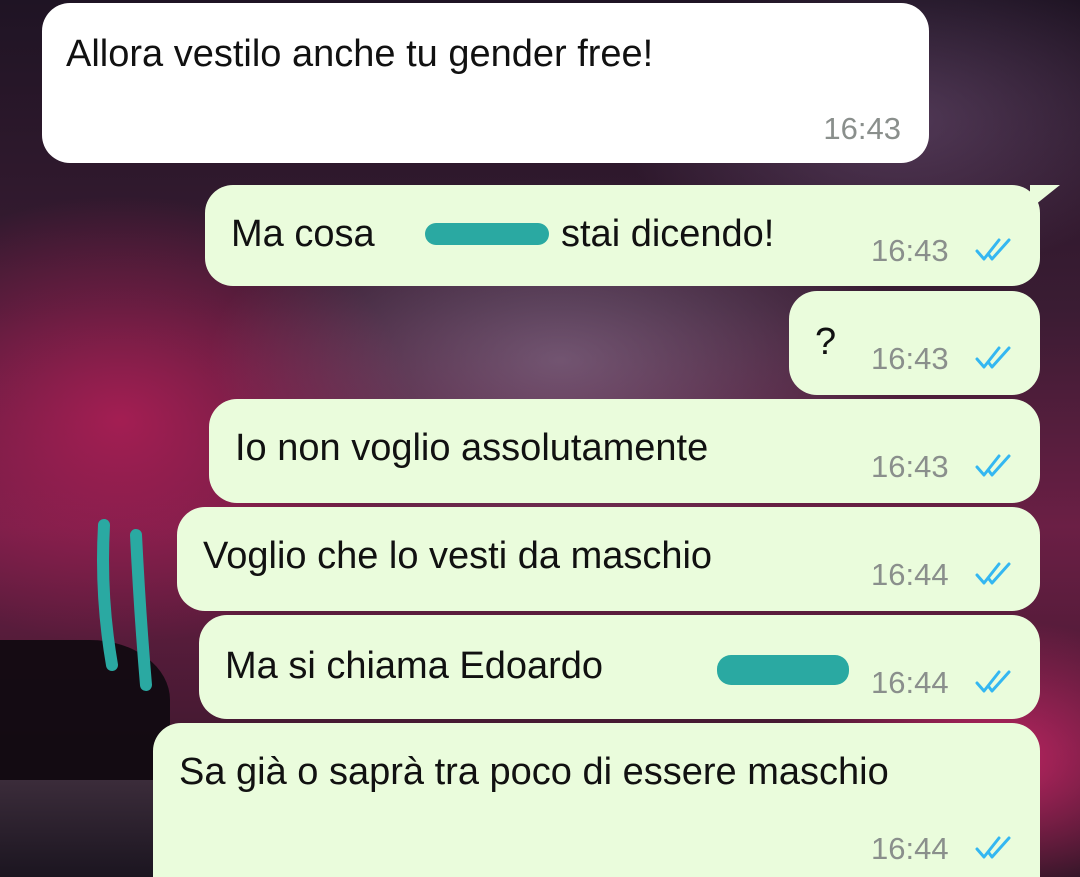 Image resolution: width=1080 pixels, height=877 pixels. Describe the element at coordinates (303, 234) in the screenshot. I see `message-text: Ma cosa` at that location.